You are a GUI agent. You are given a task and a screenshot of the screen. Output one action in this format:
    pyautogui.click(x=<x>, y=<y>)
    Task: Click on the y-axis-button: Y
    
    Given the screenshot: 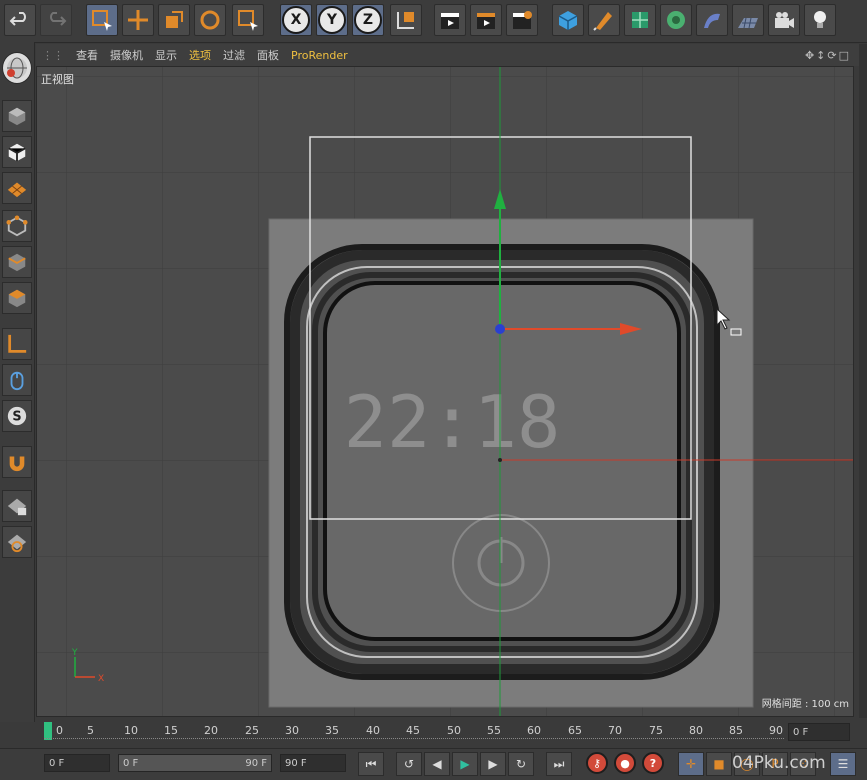 What is the action you would take?
    pyautogui.click(x=332, y=20)
    